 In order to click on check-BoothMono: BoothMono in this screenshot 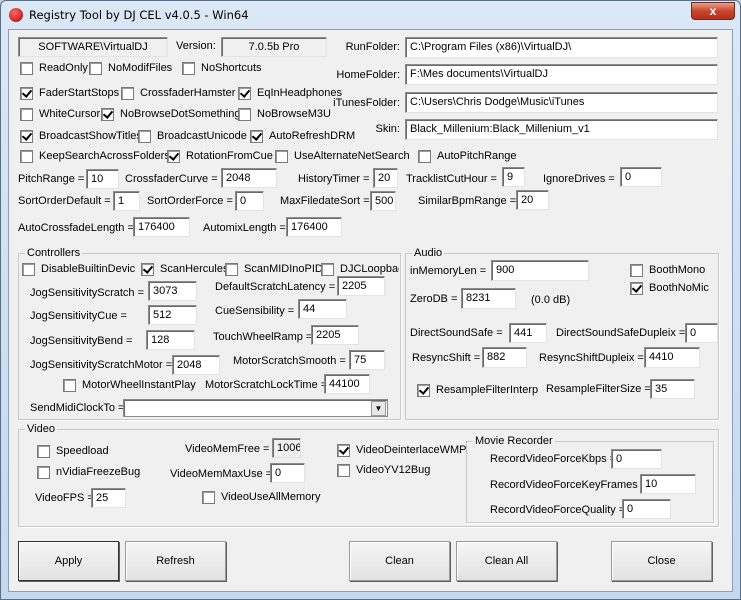, I will do `click(667, 270)`.